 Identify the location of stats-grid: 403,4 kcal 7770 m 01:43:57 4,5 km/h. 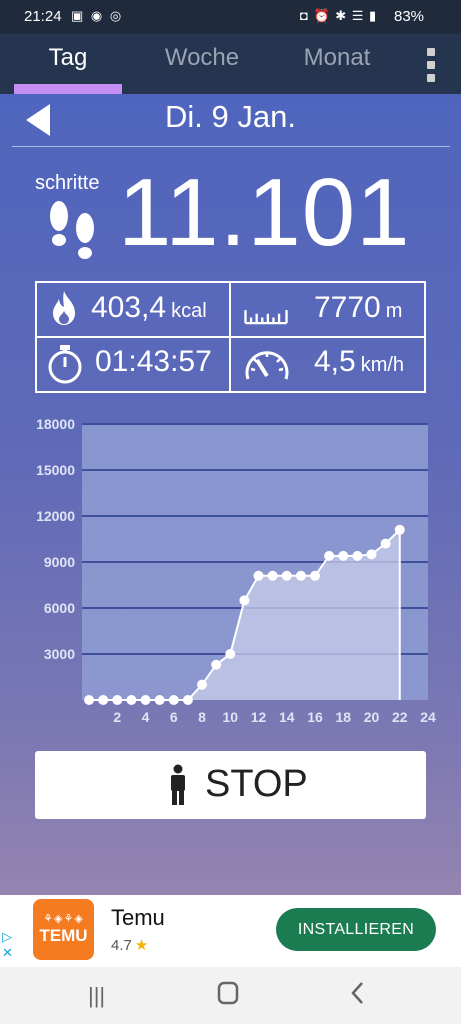
(230, 337).